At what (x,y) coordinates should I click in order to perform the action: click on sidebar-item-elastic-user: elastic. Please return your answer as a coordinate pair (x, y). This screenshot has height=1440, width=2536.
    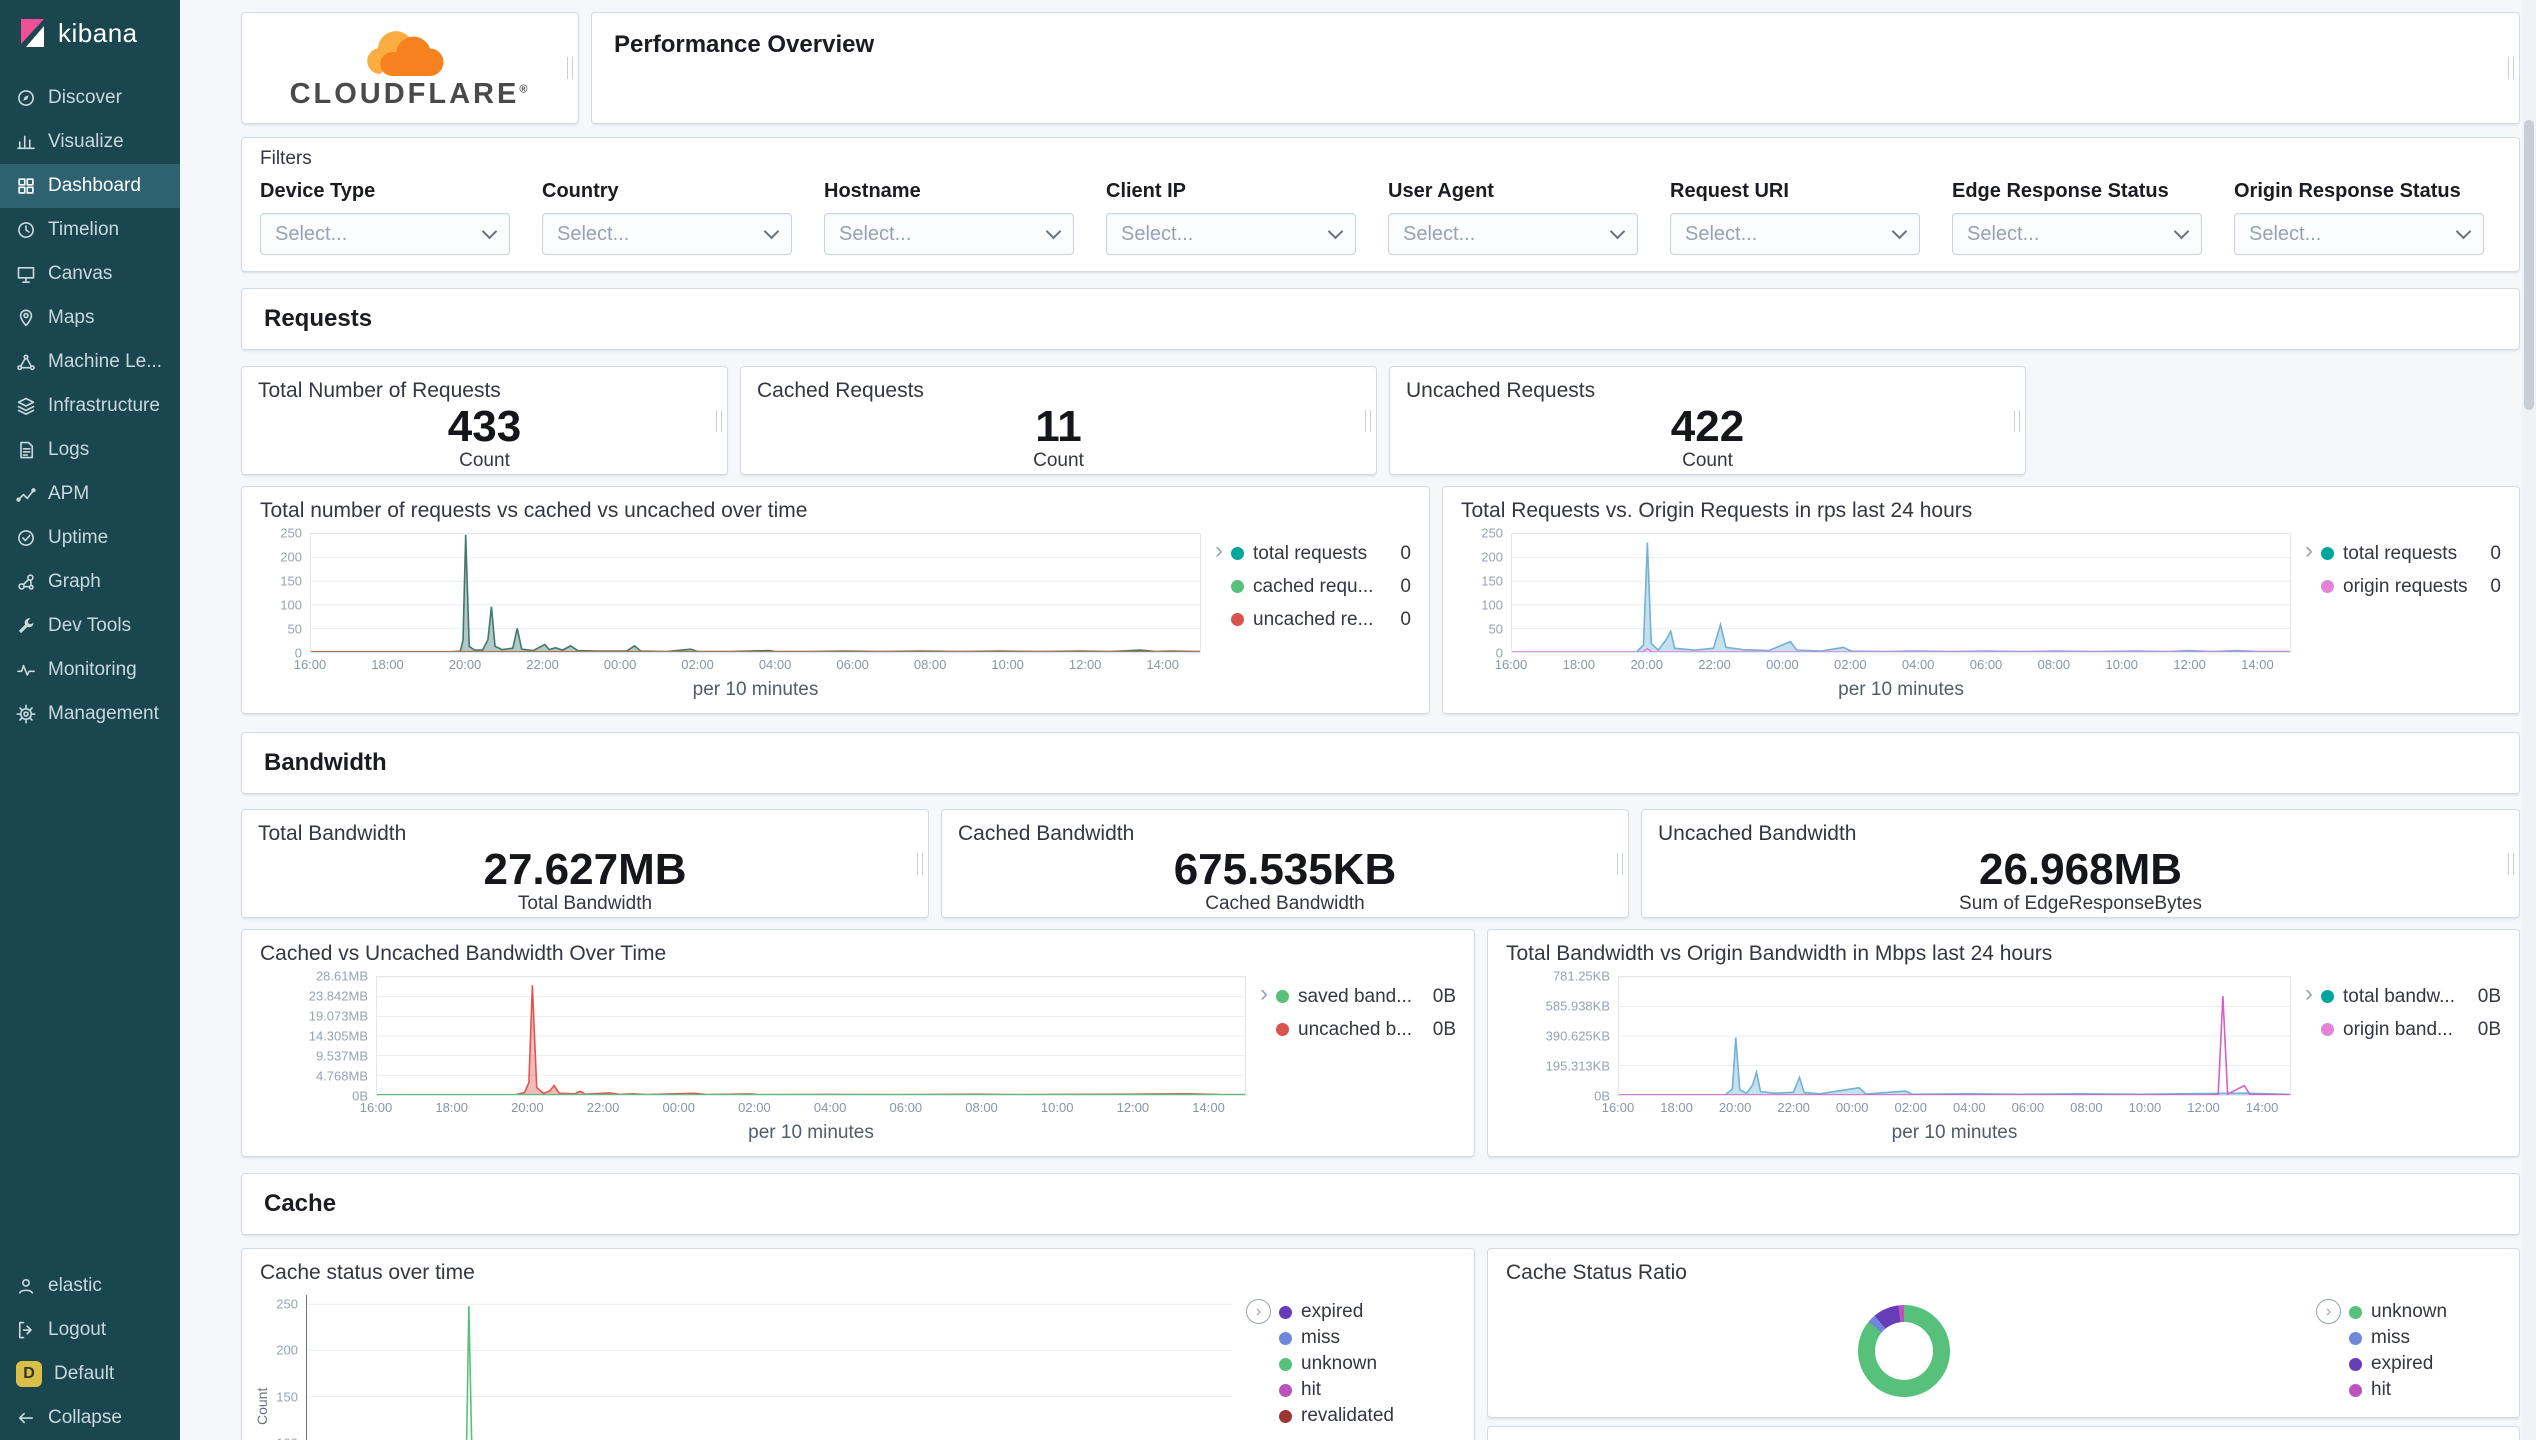
    Looking at the image, I should click on (90, 1286).